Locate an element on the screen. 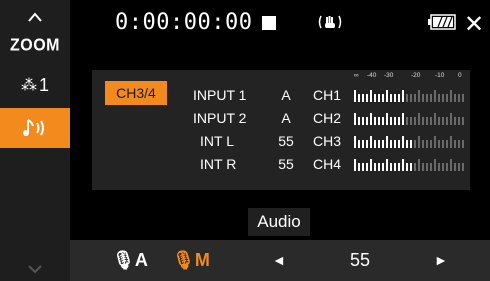 The height and width of the screenshot is (281, 490). channel-toggle-button: CH3/4 is located at coordinates (136, 93).